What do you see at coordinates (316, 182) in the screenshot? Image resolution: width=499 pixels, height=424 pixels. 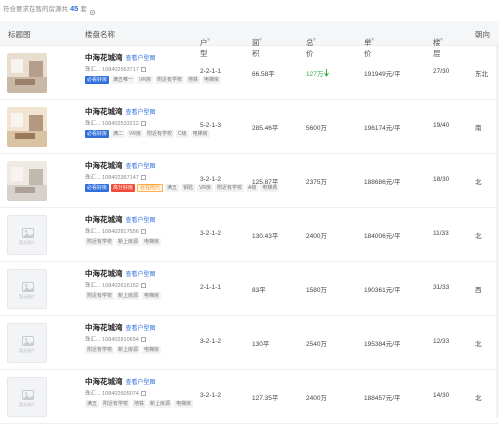 I see `total-price-cell: 2375万` at bounding box center [316, 182].